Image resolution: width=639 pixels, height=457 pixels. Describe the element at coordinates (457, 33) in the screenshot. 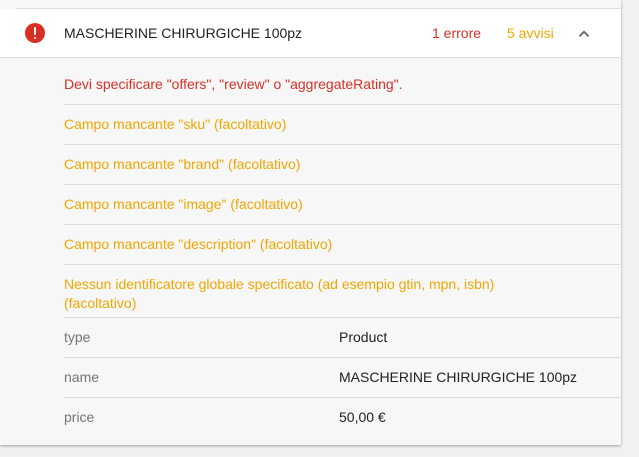

I see `error-count: 1 errore` at that location.